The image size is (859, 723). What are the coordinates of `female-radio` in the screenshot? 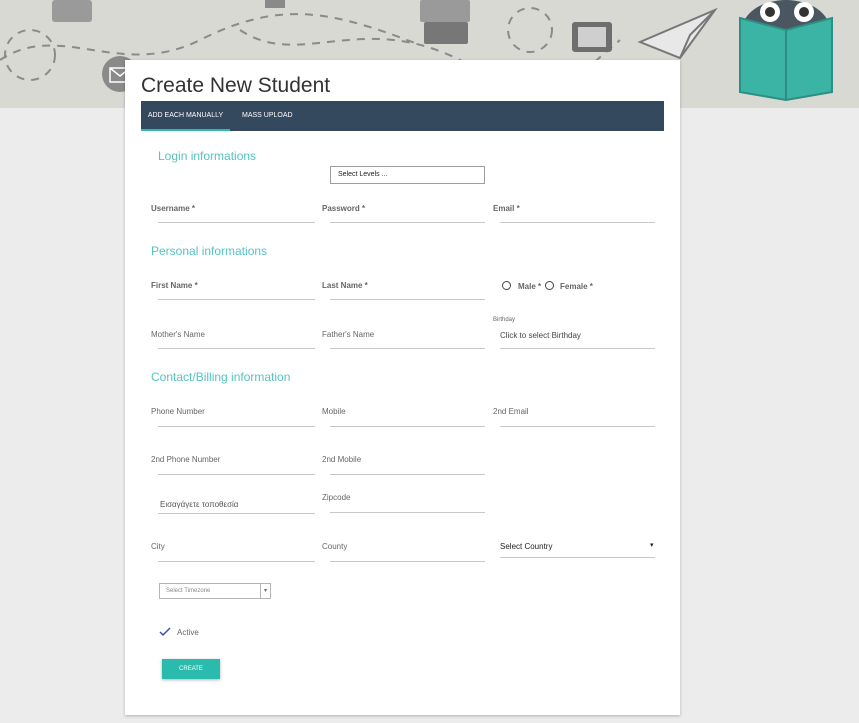 It's located at (549, 285).